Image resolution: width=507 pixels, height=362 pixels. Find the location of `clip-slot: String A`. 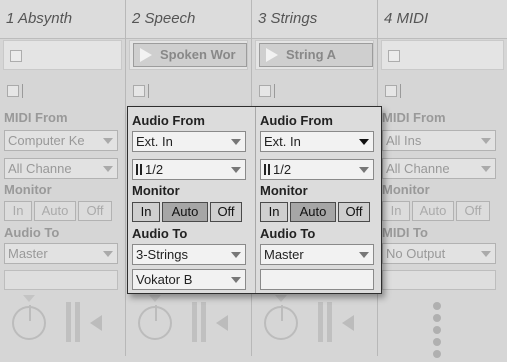

clip-slot: String A is located at coordinates (314, 55).